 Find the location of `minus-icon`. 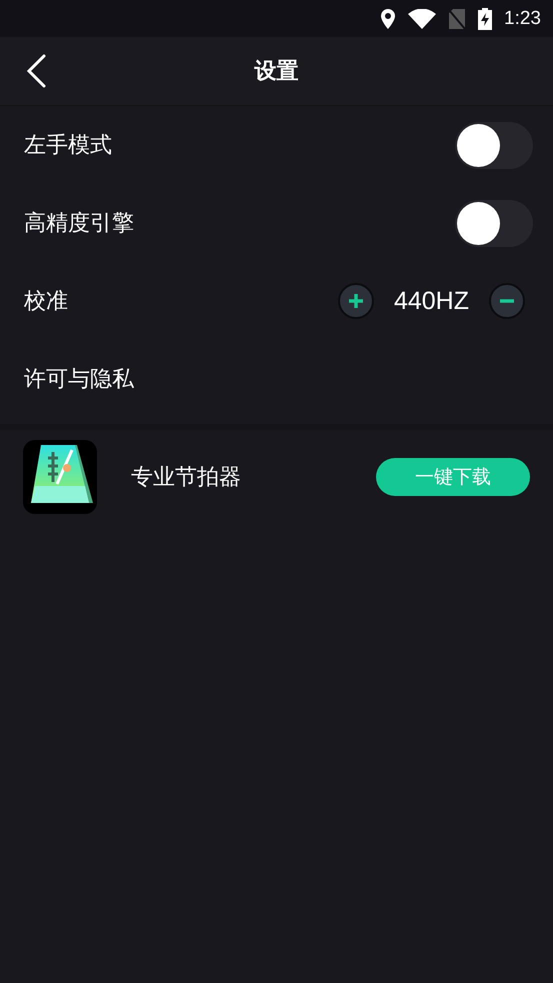

minus-icon is located at coordinates (507, 301).